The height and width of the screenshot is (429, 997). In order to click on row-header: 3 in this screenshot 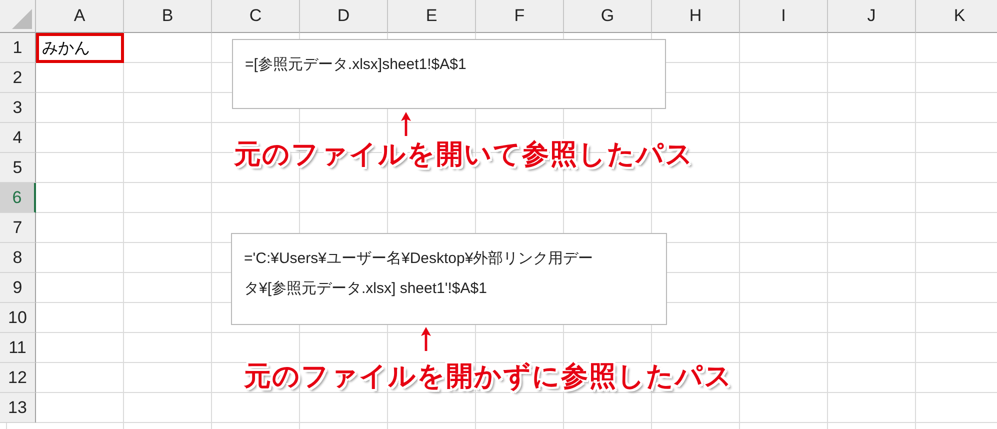, I will do `click(18, 108)`.